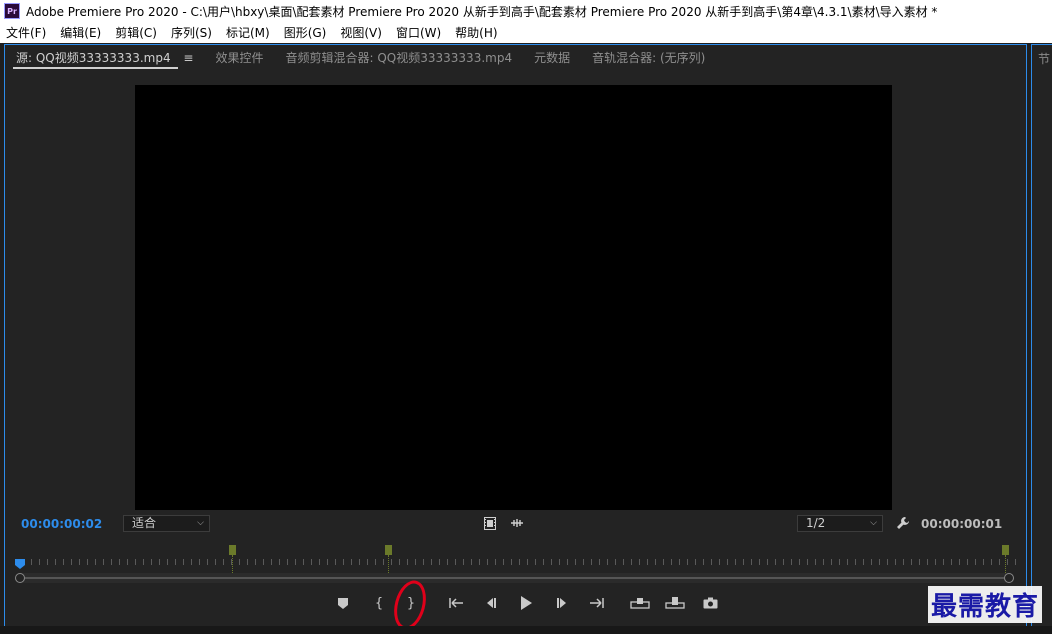 The height and width of the screenshot is (634, 1052). Describe the element at coordinates (26, 32) in the screenshot. I see `menu-file: 文件(F)` at that location.